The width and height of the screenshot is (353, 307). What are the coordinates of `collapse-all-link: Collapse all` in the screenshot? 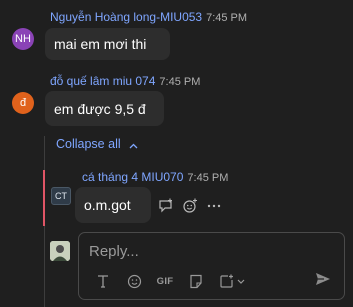 It's located at (97, 144).